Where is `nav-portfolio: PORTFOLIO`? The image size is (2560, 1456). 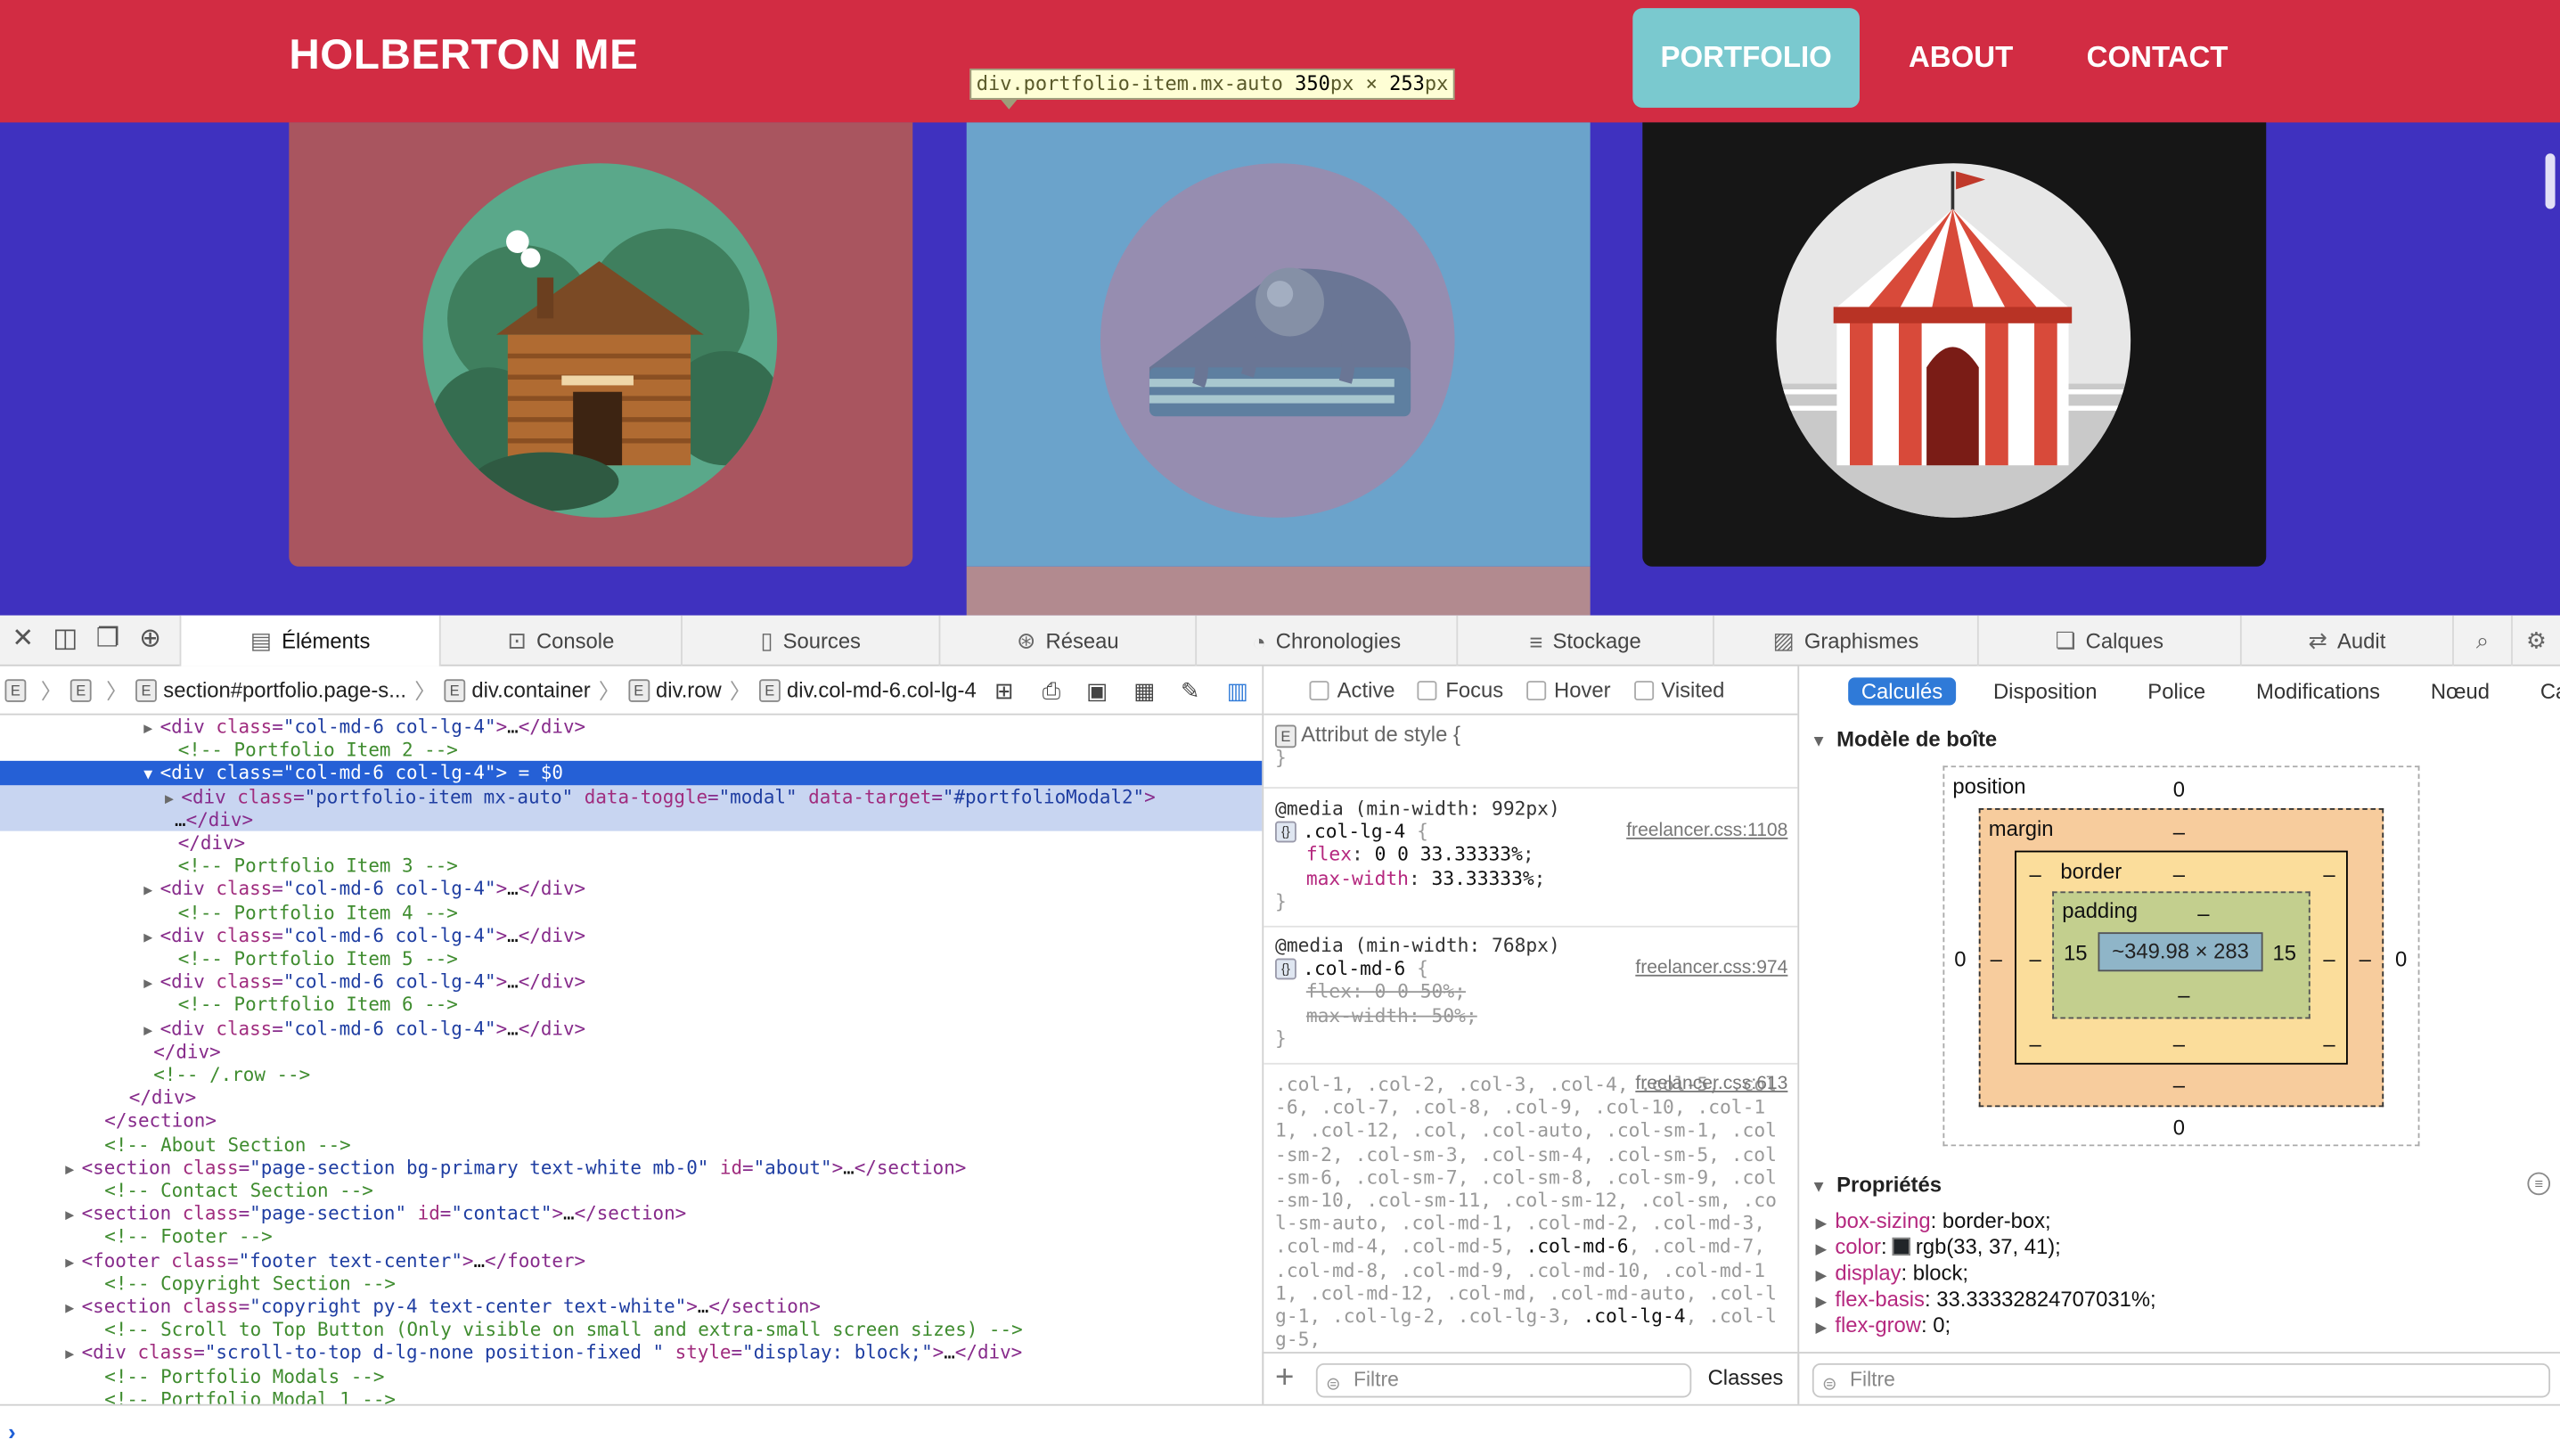 nav-portfolio: PORTFOLIO is located at coordinates (1746, 58).